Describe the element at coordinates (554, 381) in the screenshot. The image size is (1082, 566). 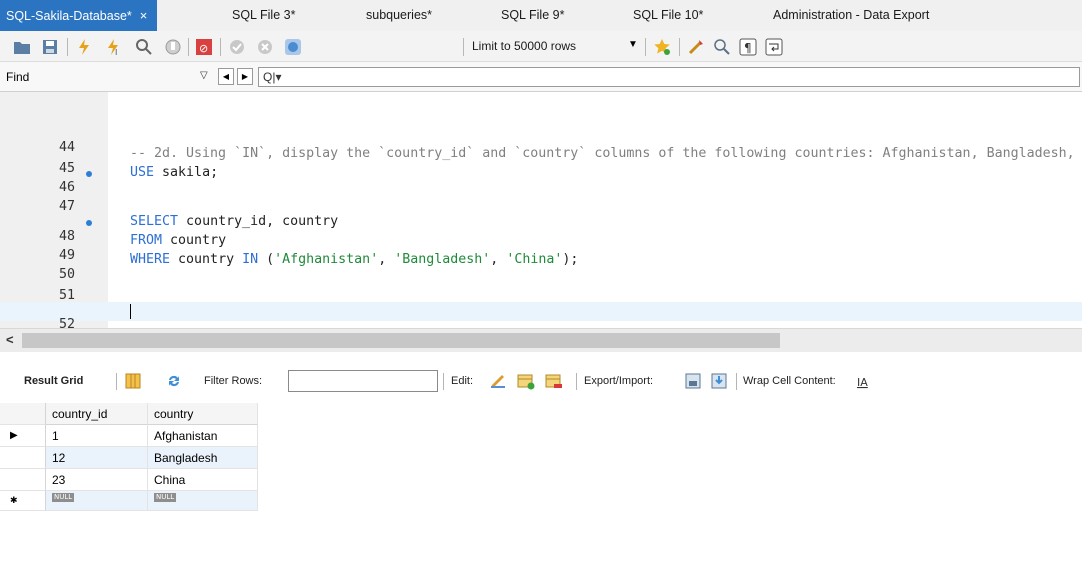
I see `delete-row-icon` at that location.